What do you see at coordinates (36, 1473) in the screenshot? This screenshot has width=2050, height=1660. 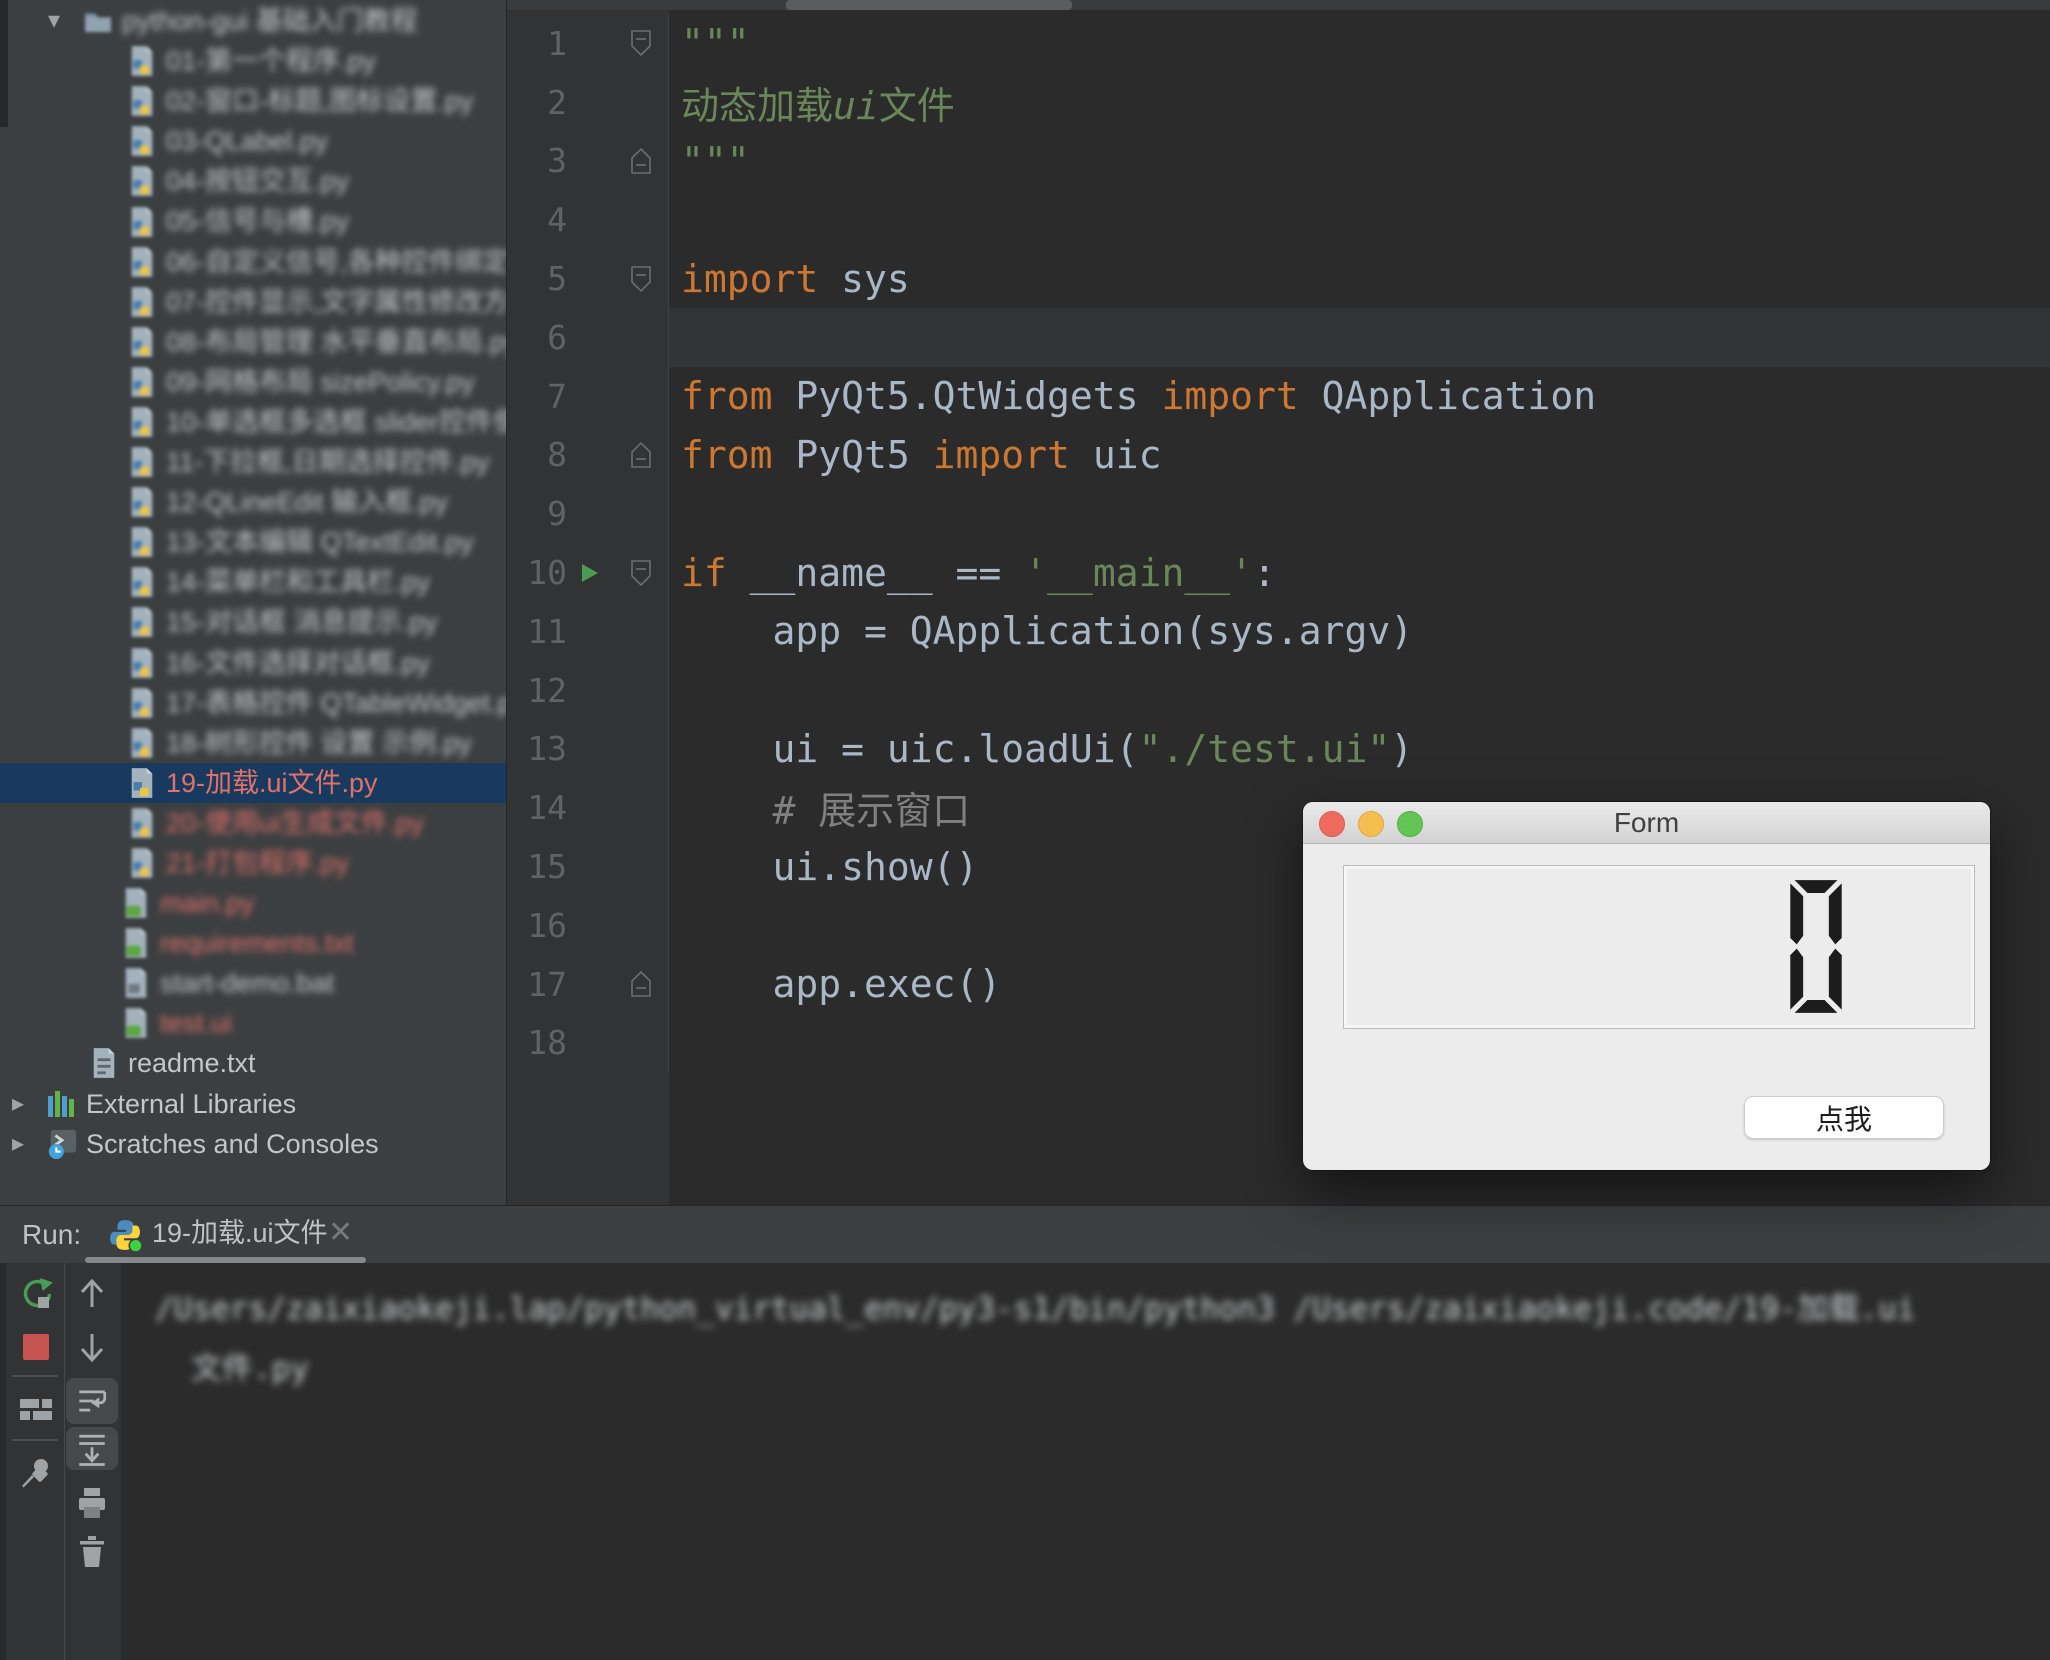 I see `pin-tab-icon` at bounding box center [36, 1473].